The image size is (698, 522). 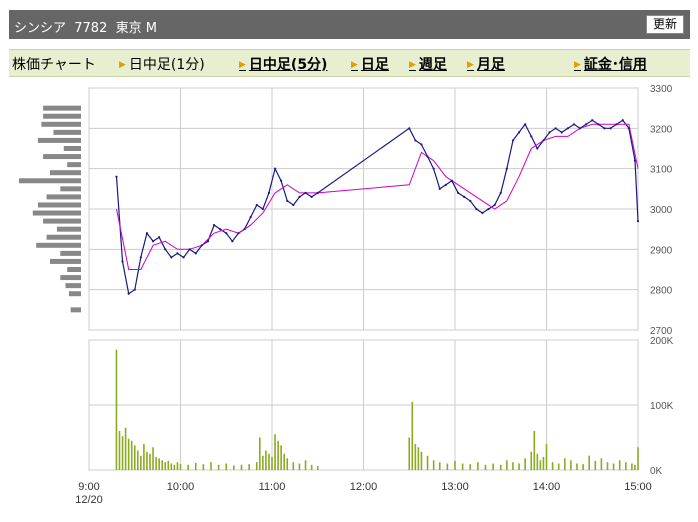 What do you see at coordinates (428, 64) in the screenshot?
I see `tab-4: ▶ 週足` at bounding box center [428, 64].